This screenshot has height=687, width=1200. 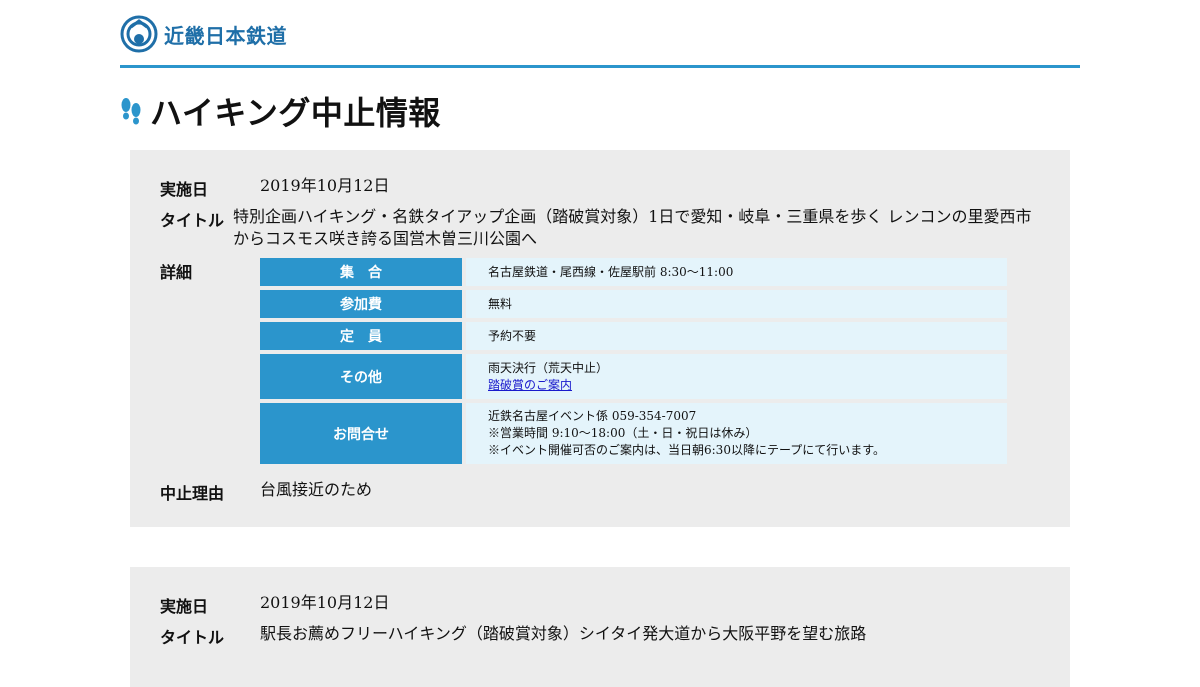 What do you see at coordinates (736, 272) in the screenshot?
I see `meeting-value: 名古屋鉄道・尾西線・佐屋駅前 8:30～11:00` at bounding box center [736, 272].